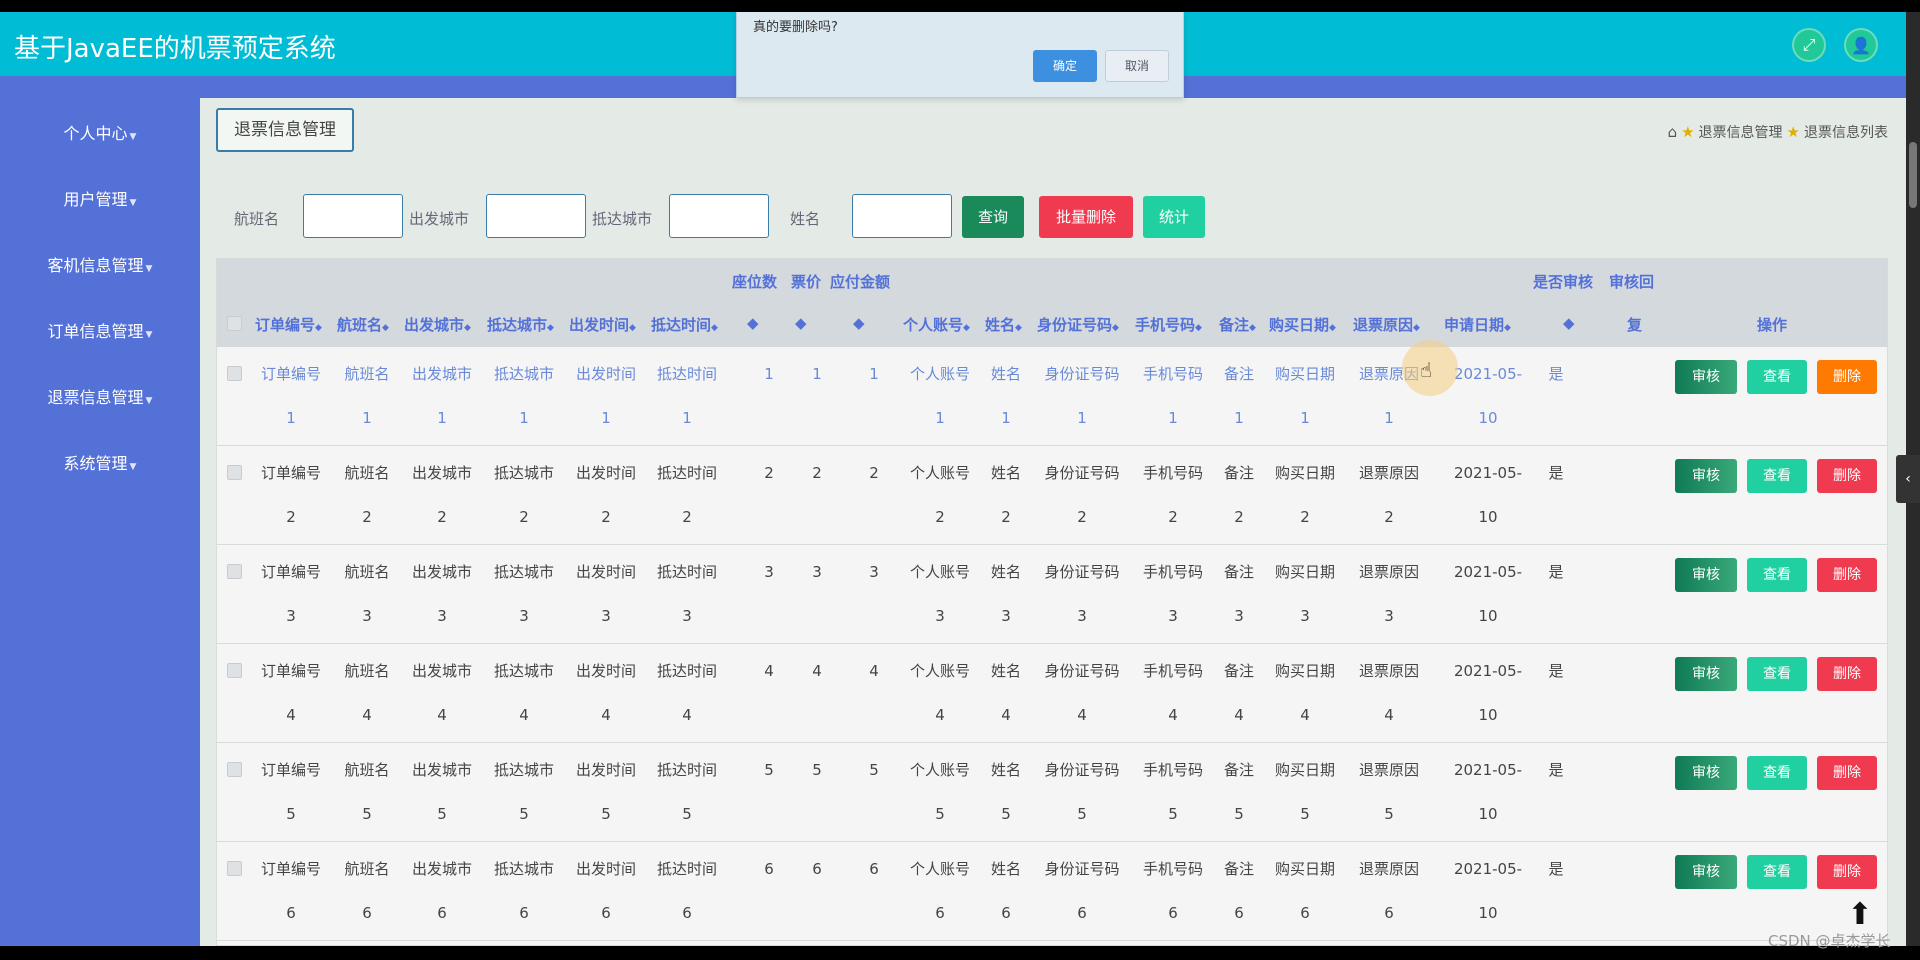 The width and height of the screenshot is (1920, 960). What do you see at coordinates (536, 216) in the screenshot?
I see `from-city-input` at bounding box center [536, 216].